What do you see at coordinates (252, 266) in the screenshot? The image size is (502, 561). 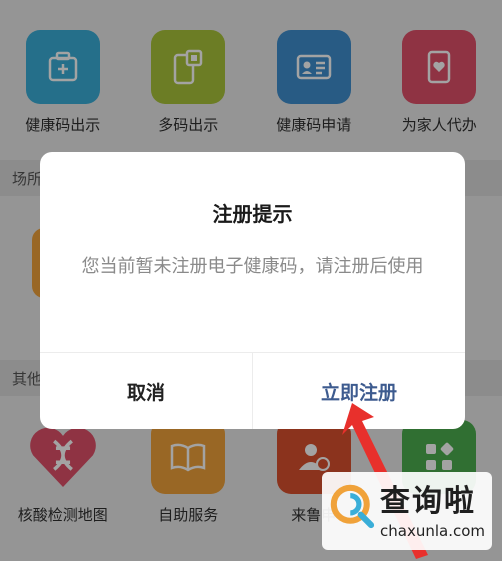 I see `dialog-message: 您当前暂未注册电子健康码，请注册后使用` at bounding box center [252, 266].